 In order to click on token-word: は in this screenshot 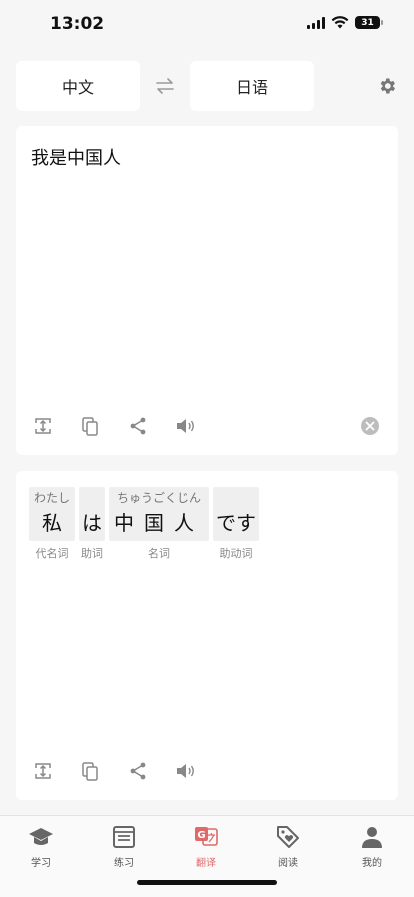, I will do `click(92, 523)`.